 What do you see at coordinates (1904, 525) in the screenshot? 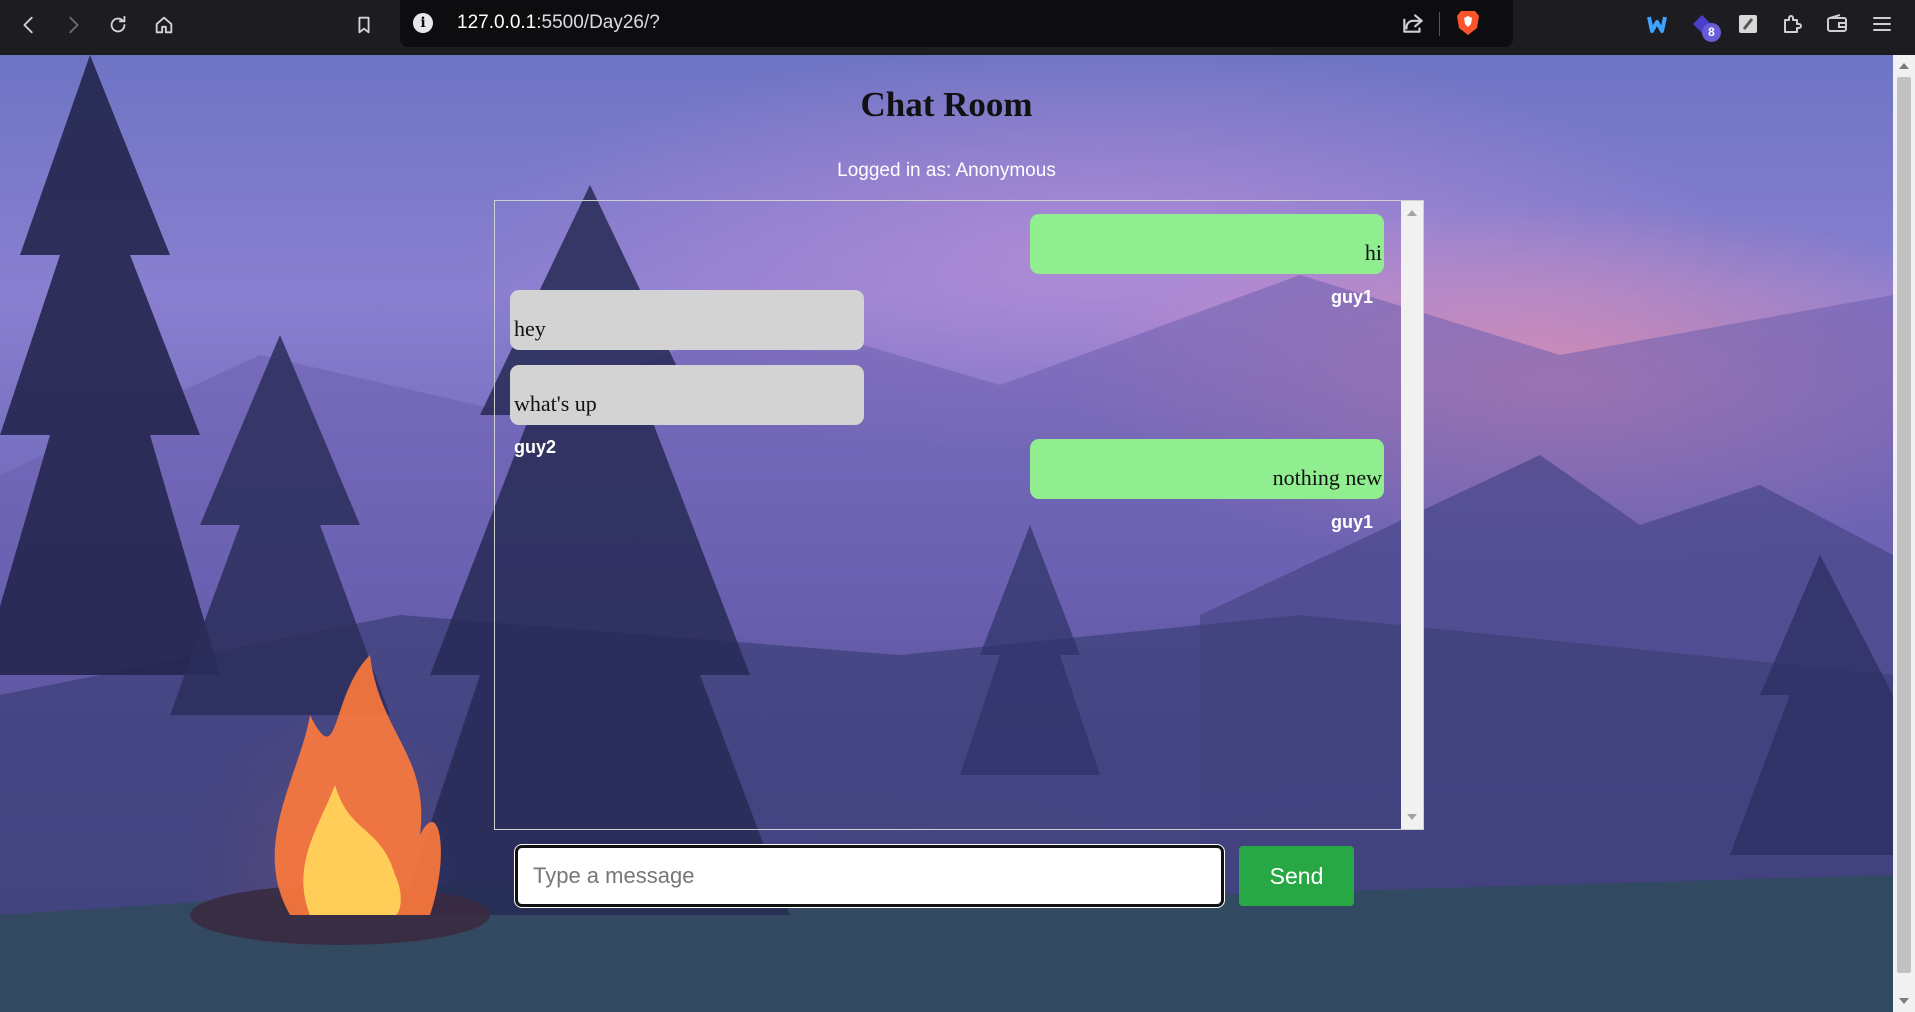
I see `page-scroll-thumb` at bounding box center [1904, 525].